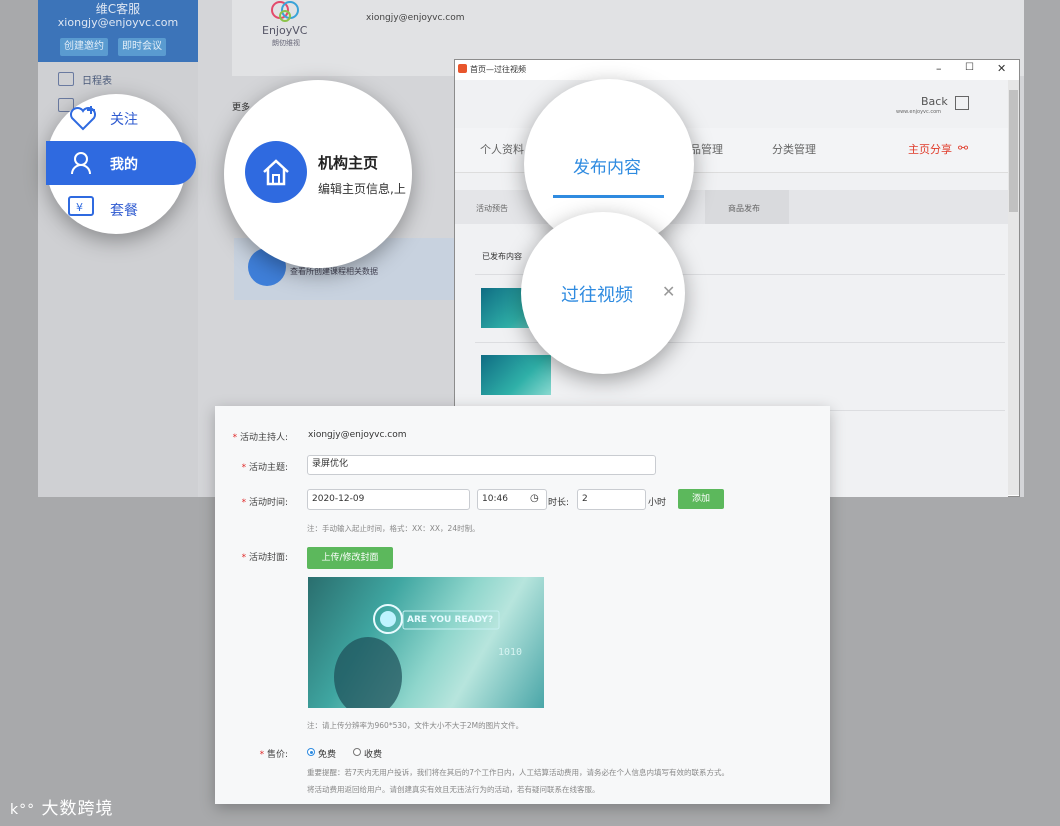 The image size is (1060, 826). I want to click on date-input: 2020-12-09, so click(388, 499).